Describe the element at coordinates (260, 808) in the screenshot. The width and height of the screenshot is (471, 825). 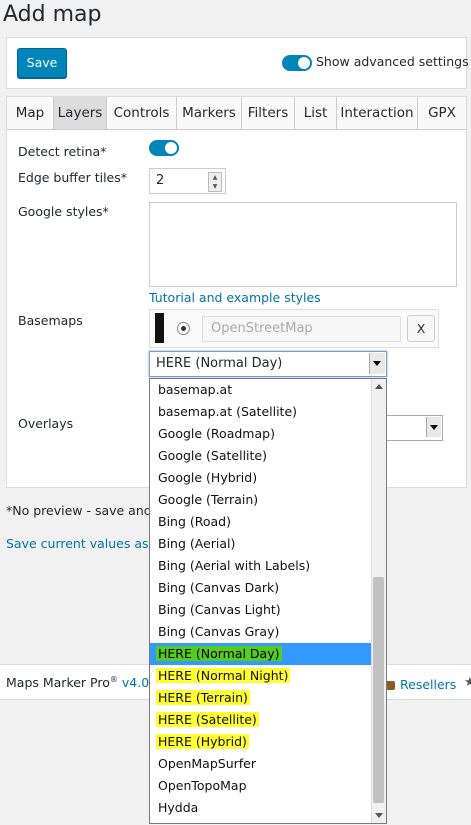
I see `dropdown-option: Hydda` at that location.